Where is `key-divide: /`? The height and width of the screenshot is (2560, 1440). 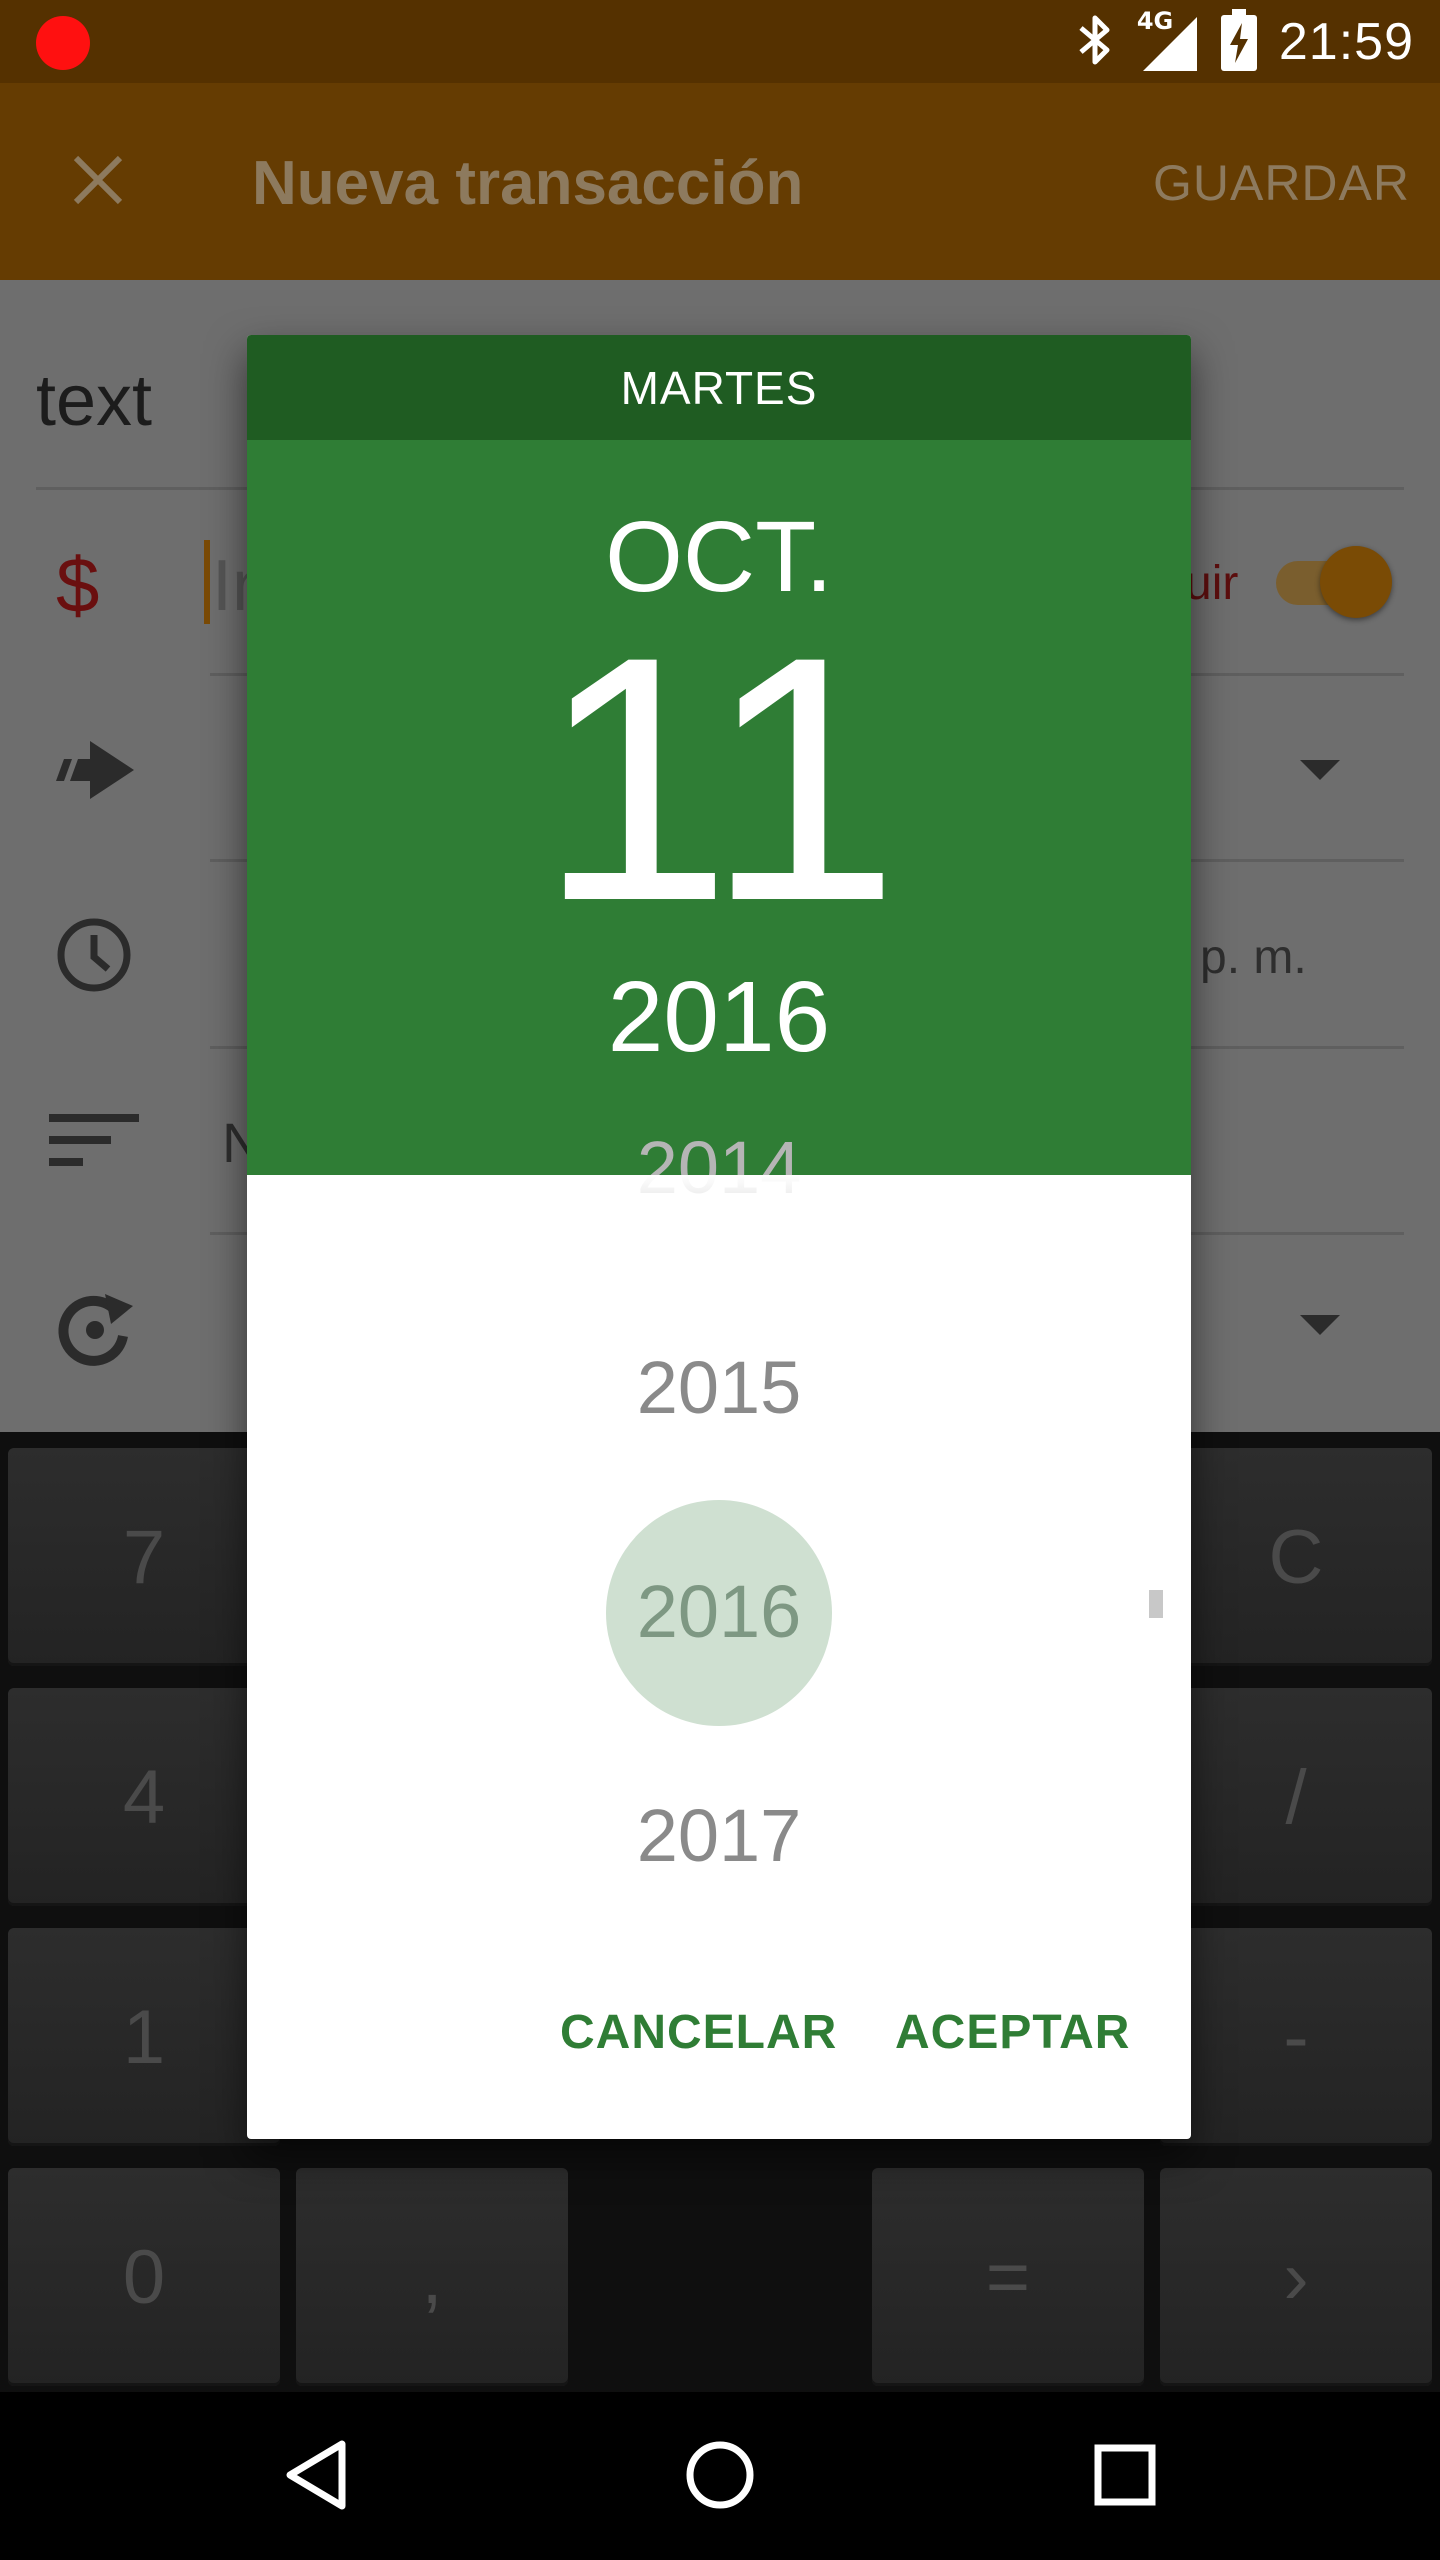 key-divide: / is located at coordinates (1296, 1797).